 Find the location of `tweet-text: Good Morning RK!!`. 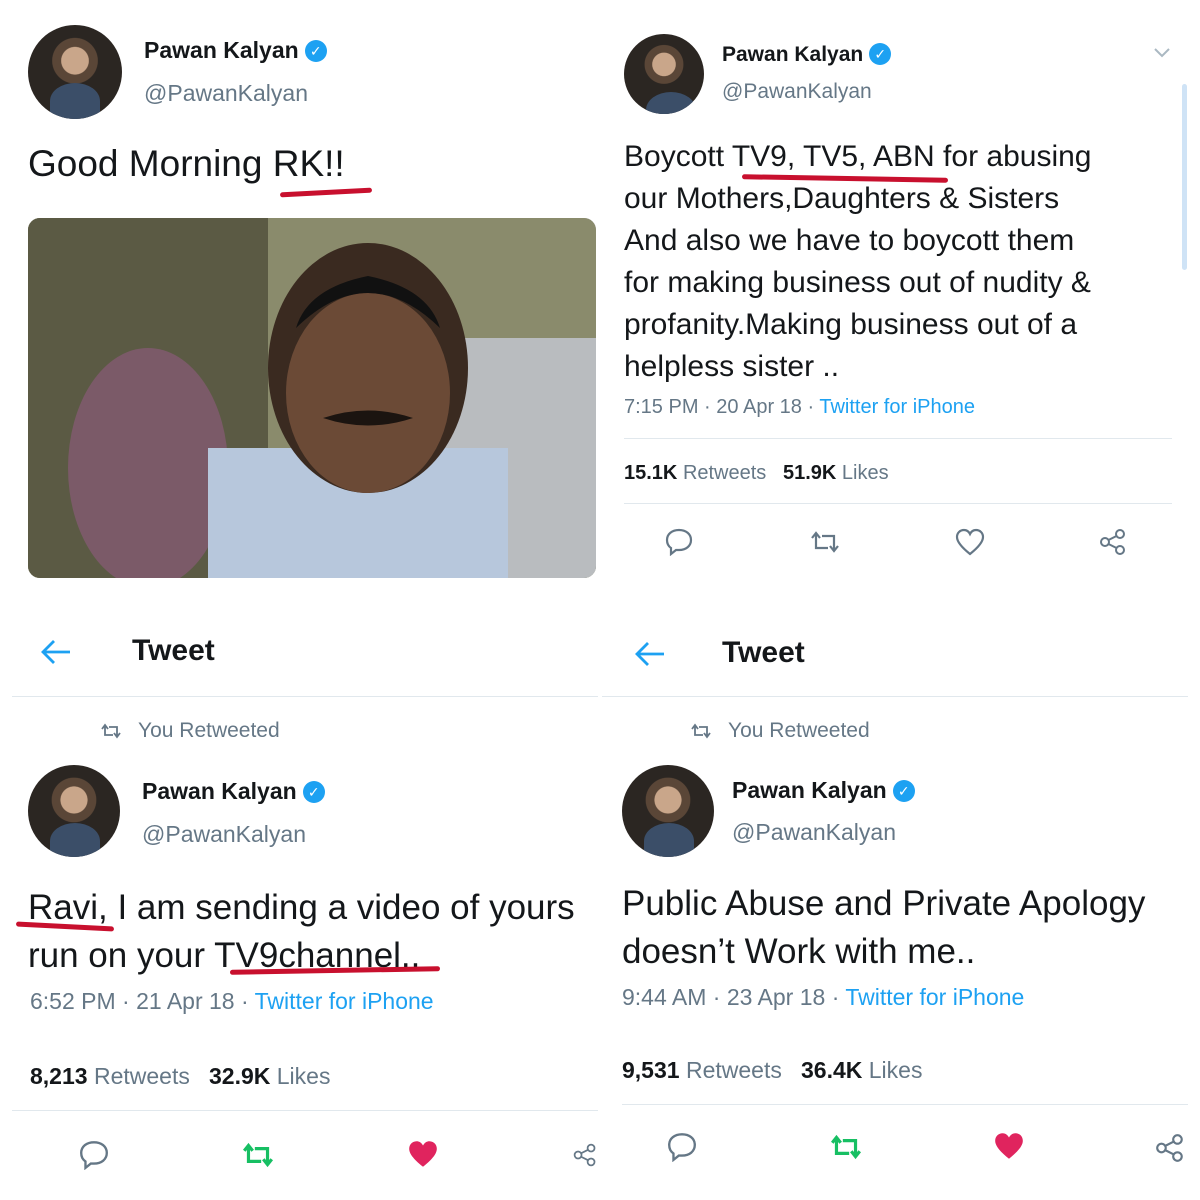

tweet-text: Good Morning RK!! is located at coordinates (186, 163).